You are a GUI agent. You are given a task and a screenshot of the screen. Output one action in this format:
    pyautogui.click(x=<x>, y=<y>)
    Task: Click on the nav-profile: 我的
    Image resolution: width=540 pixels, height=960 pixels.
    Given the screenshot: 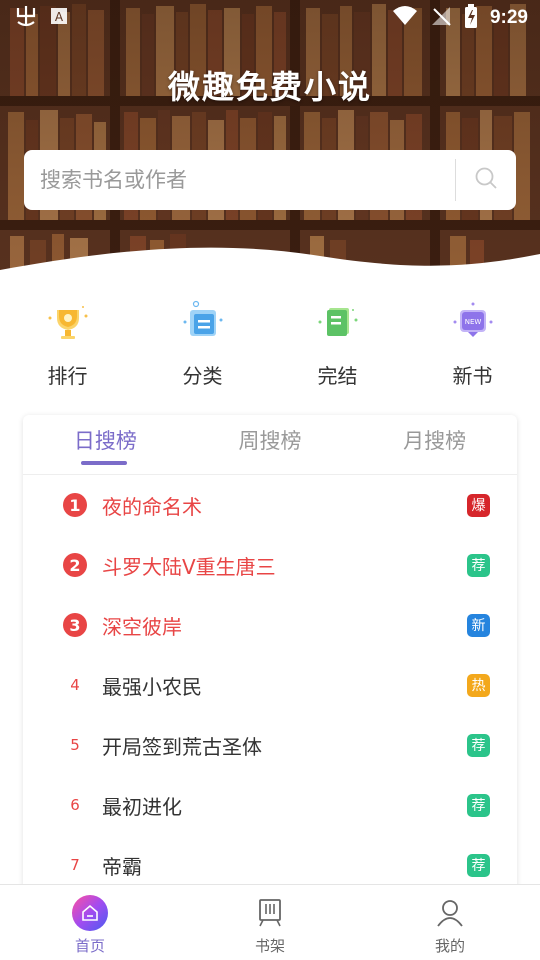 What is the action you would take?
    pyautogui.click(x=450, y=922)
    